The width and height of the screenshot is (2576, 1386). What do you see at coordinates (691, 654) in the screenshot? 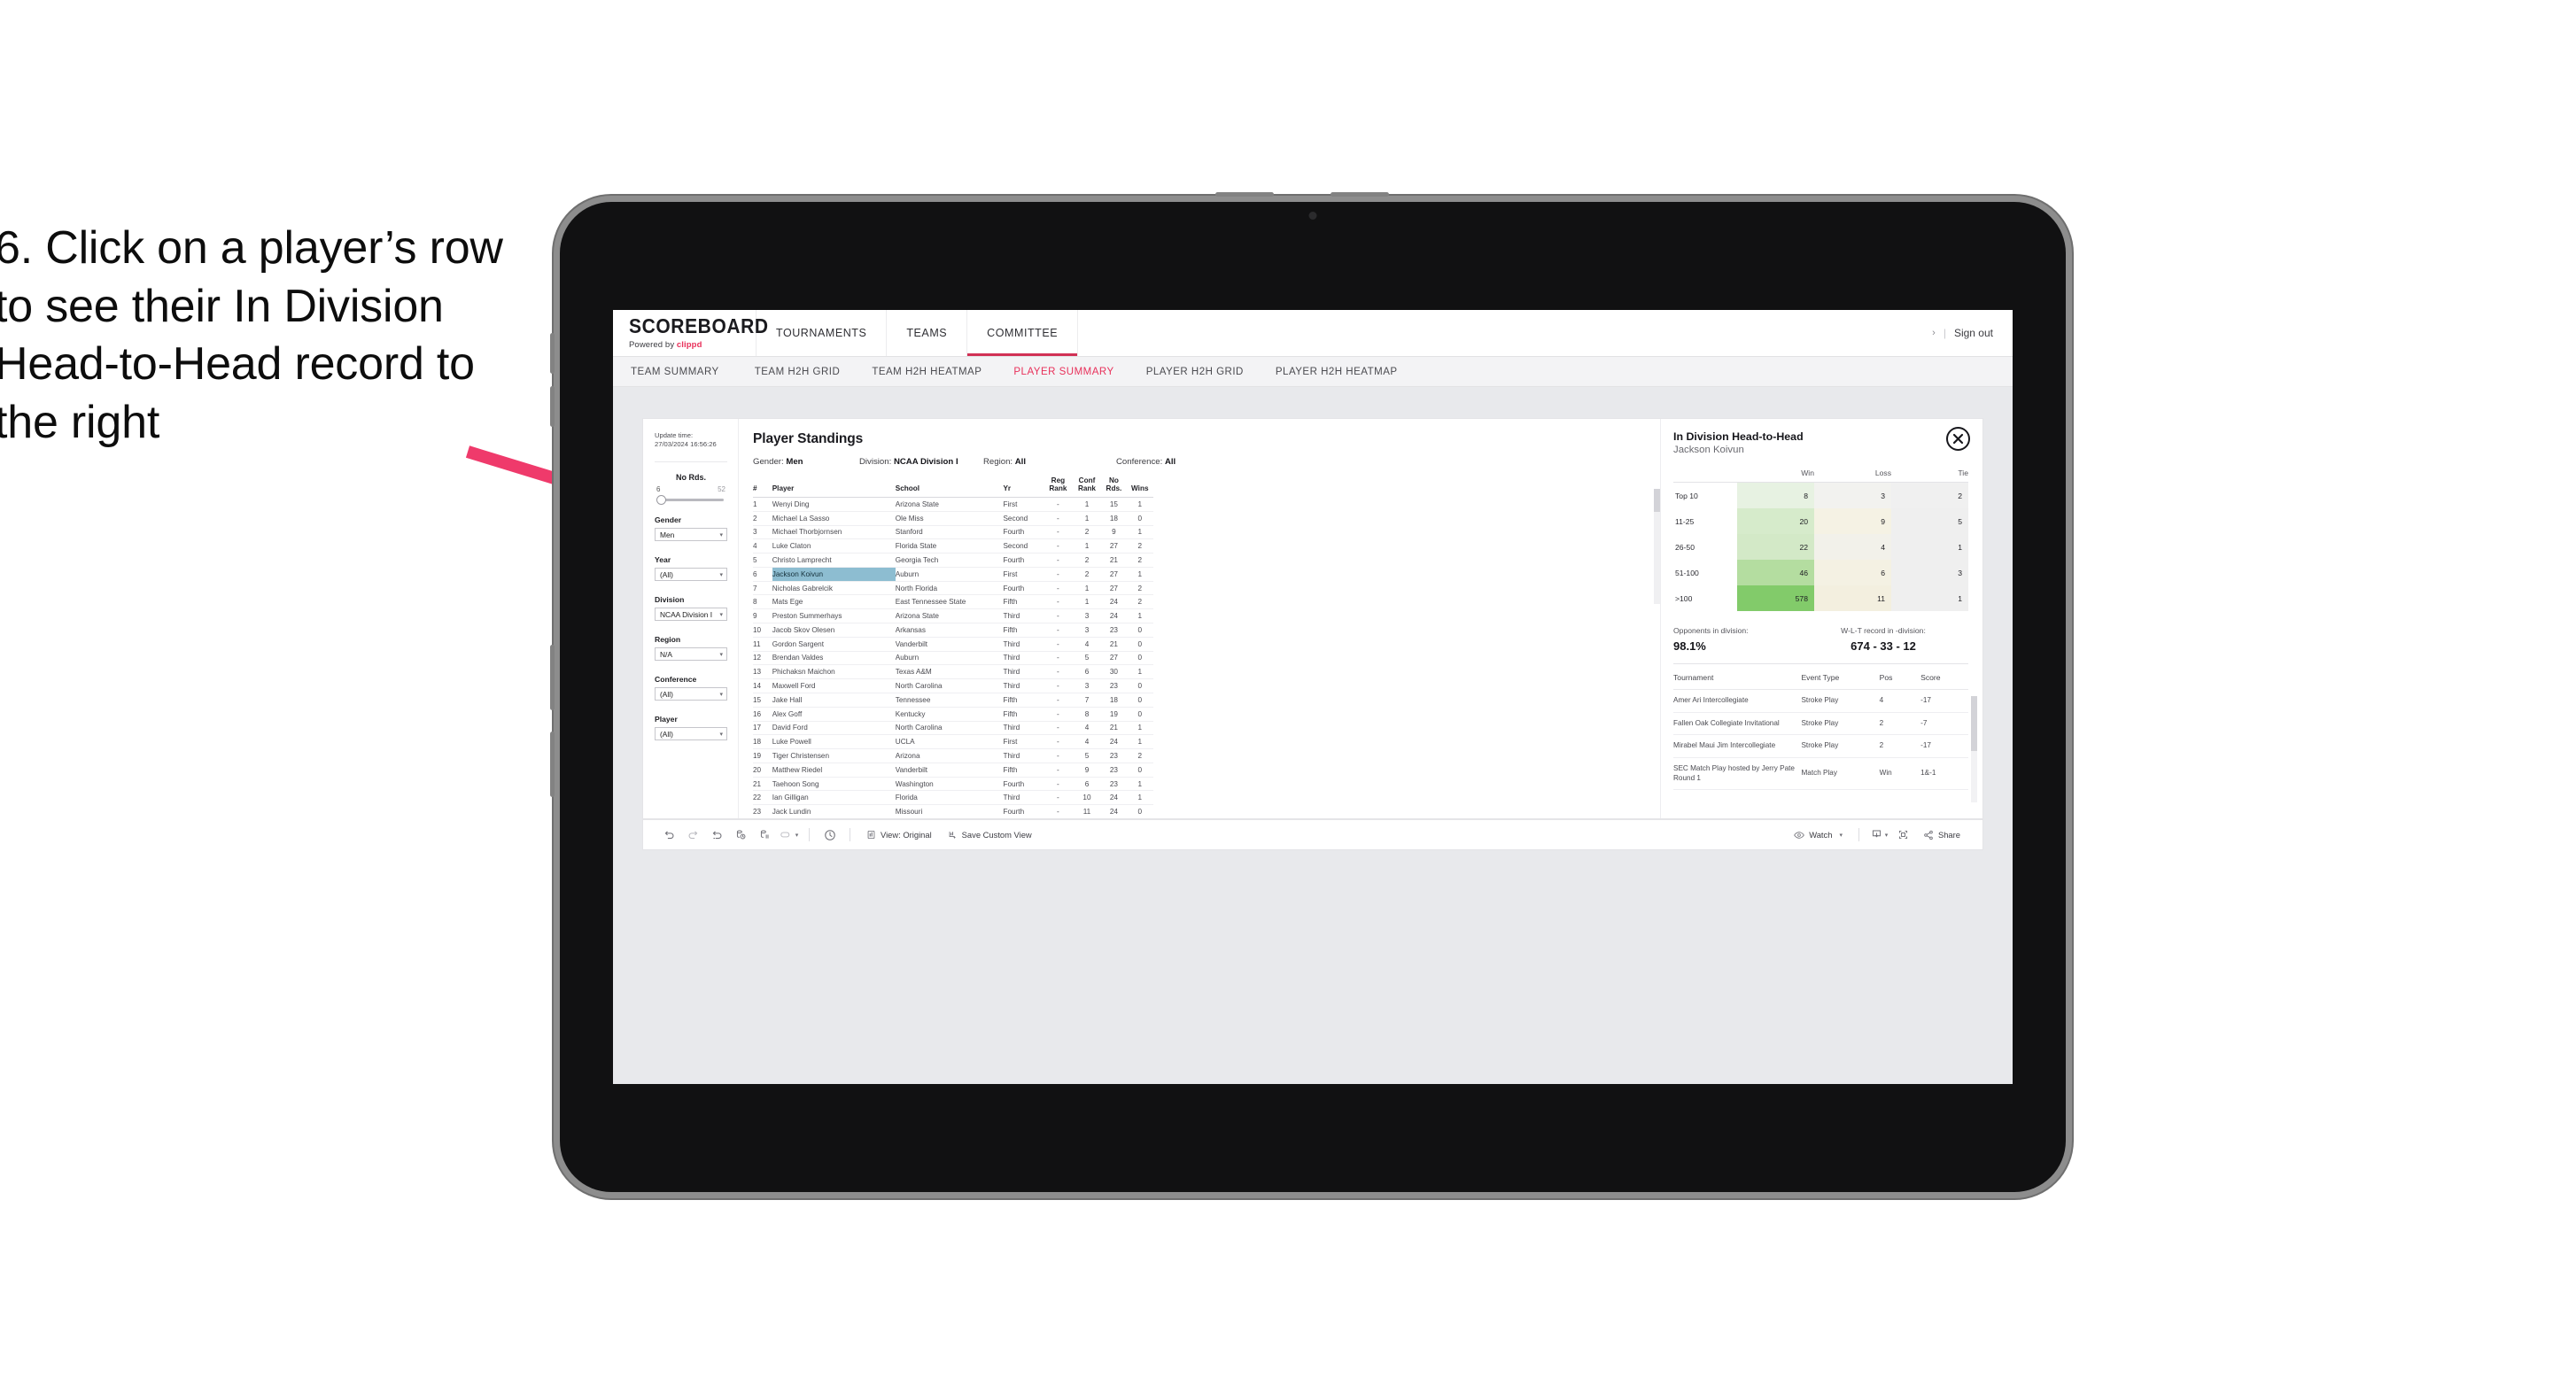
I see `region-select: N/A ▾` at bounding box center [691, 654].